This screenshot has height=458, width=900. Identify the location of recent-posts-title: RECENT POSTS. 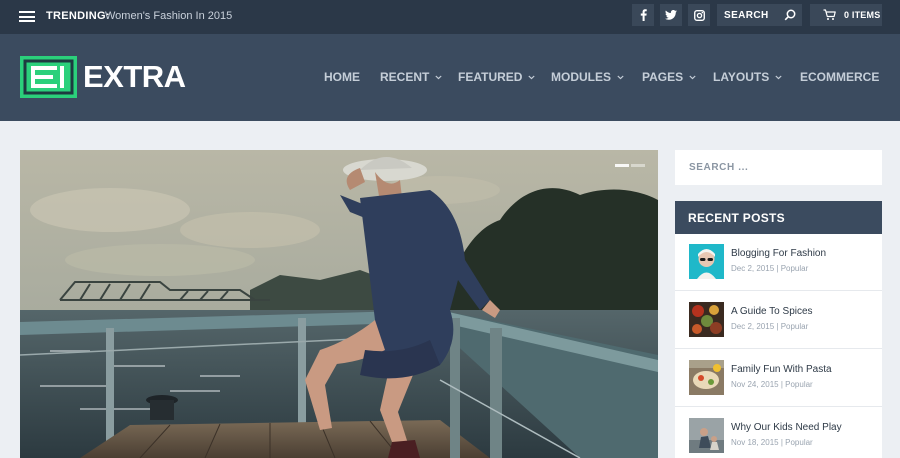
(778, 217).